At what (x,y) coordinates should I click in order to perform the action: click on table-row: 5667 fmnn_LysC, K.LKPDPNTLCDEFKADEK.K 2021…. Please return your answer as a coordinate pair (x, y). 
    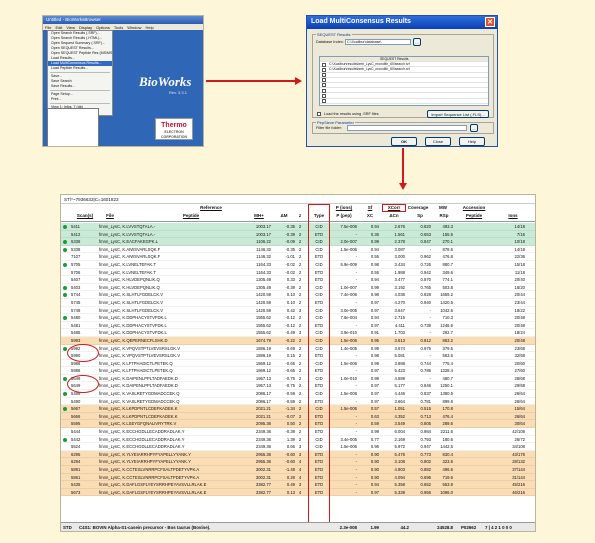
    Looking at the image, I should click on (298, 409).